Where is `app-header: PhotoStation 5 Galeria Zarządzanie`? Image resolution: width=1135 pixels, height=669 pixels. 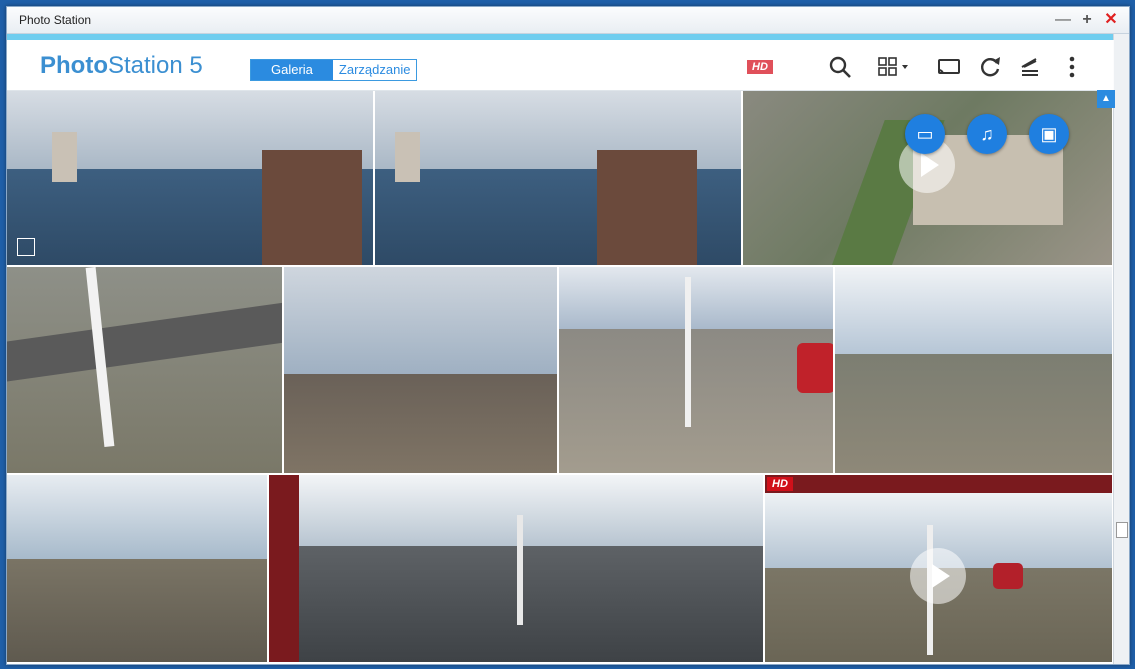
app-header: PhotoStation 5 Galeria Zarządzanie is located at coordinates (560, 65).